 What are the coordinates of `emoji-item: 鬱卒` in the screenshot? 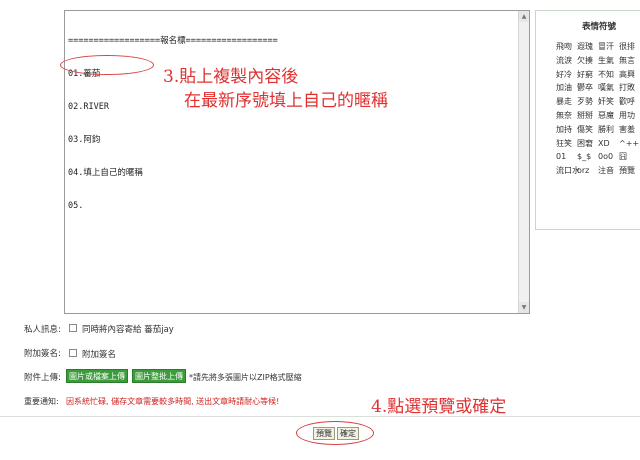 It's located at (587, 87).